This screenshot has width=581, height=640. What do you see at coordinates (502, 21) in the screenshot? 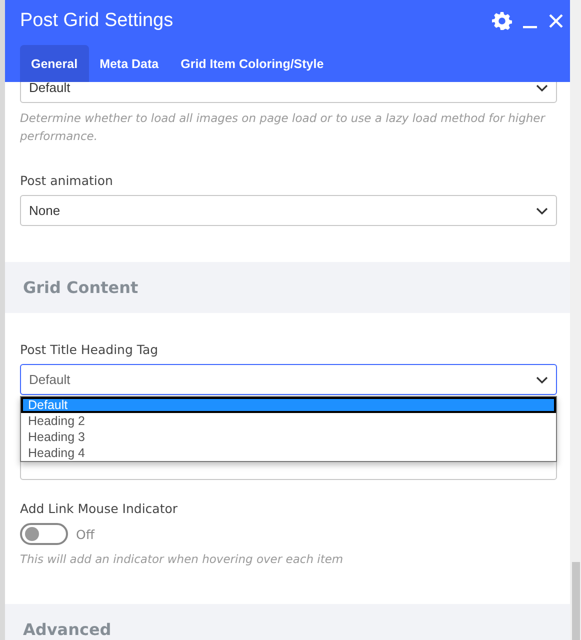
I see `settings-icon` at bounding box center [502, 21].